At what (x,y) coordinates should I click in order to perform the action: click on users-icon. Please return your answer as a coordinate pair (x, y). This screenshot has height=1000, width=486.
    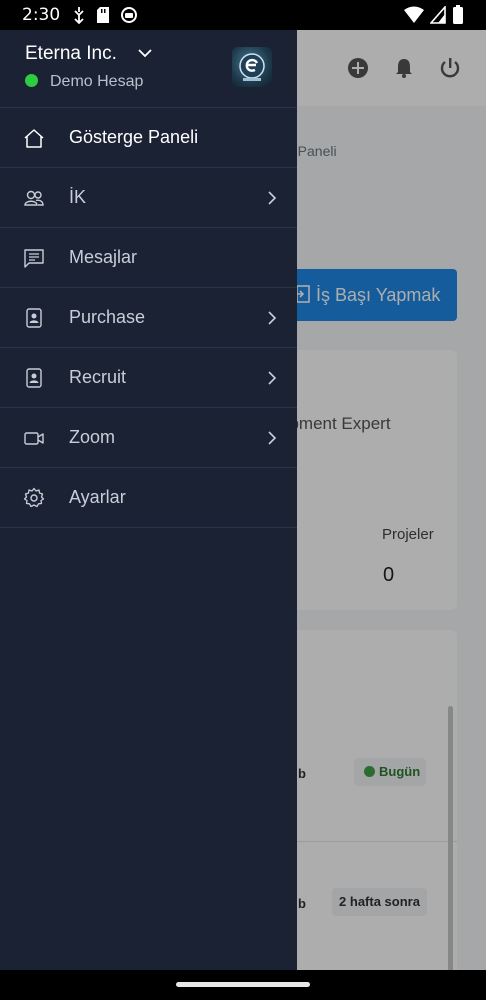
    Looking at the image, I should click on (34, 198).